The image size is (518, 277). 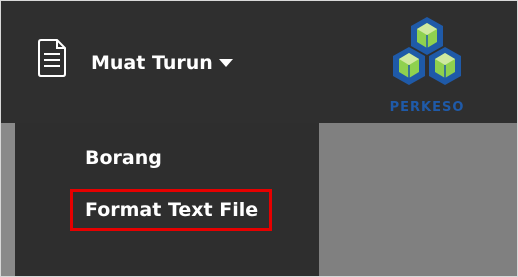 What do you see at coordinates (427, 63) in the screenshot?
I see `perkeso-logo: PERKESO` at bounding box center [427, 63].